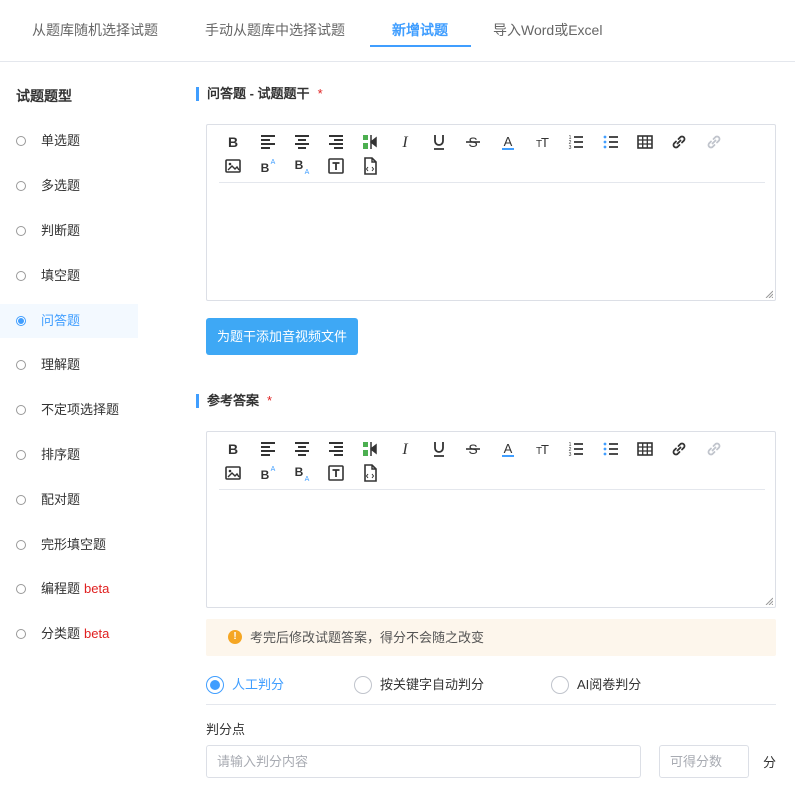  I want to click on type-item-multi-choice: 多选题, so click(69, 186).